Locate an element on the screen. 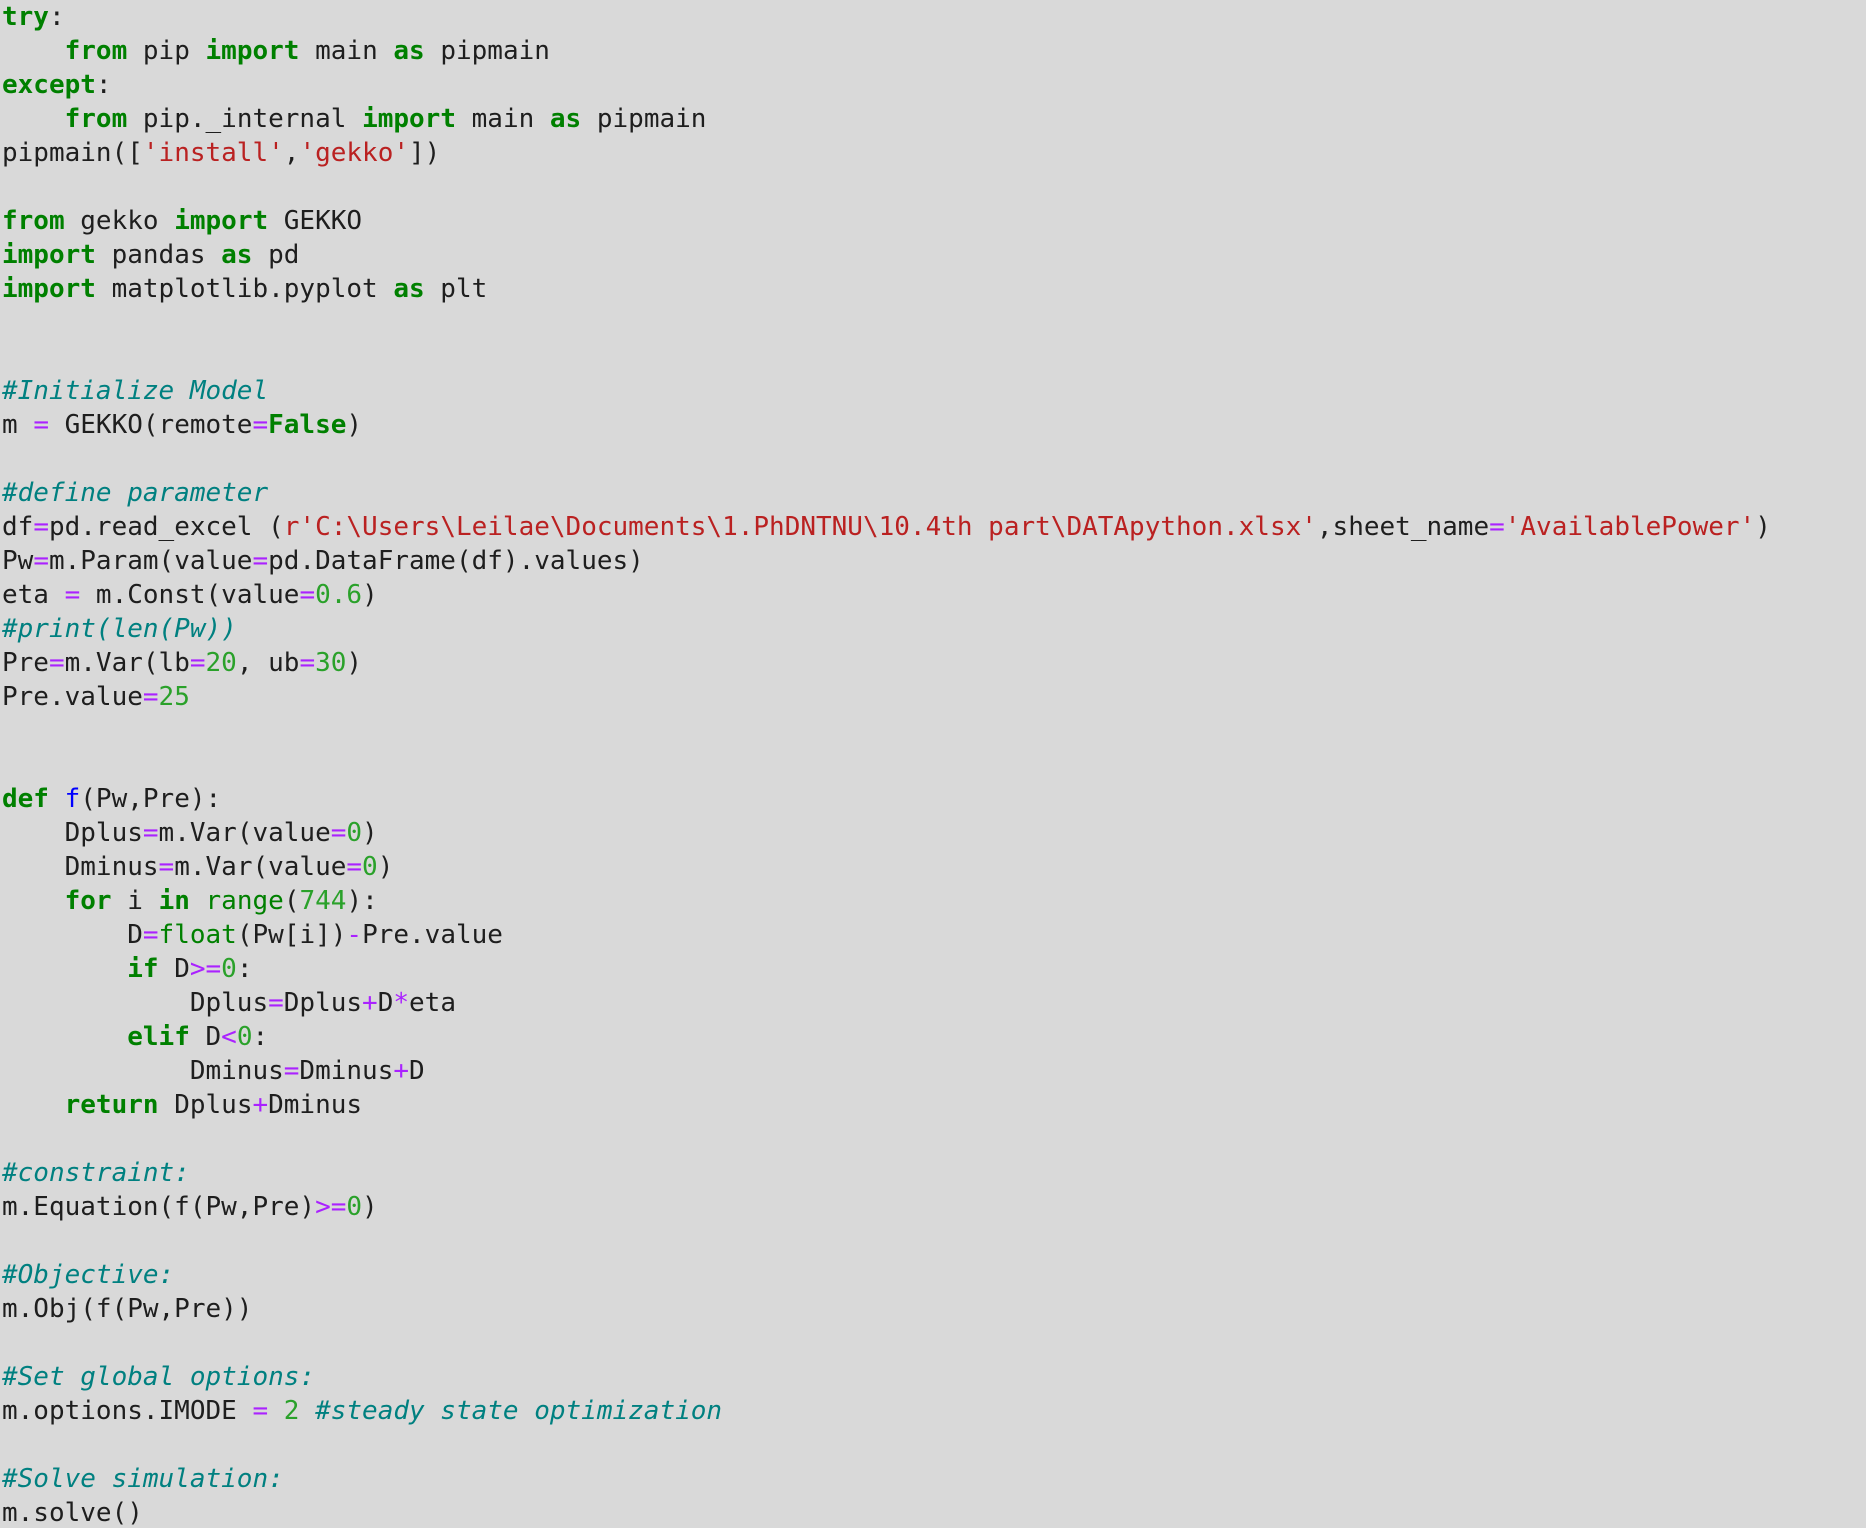 This screenshot has width=1866, height=1540. code-token: eta is located at coordinates (432, 1003).